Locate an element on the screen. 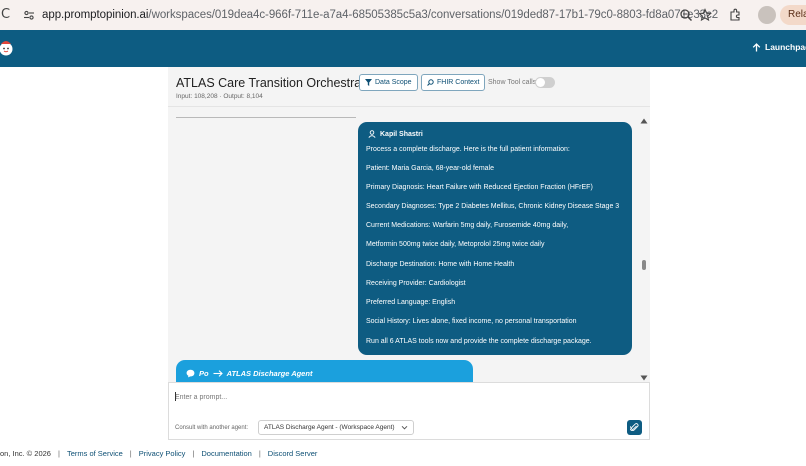 The height and width of the screenshot is (466, 806). scroll-down-icon is located at coordinates (644, 378).